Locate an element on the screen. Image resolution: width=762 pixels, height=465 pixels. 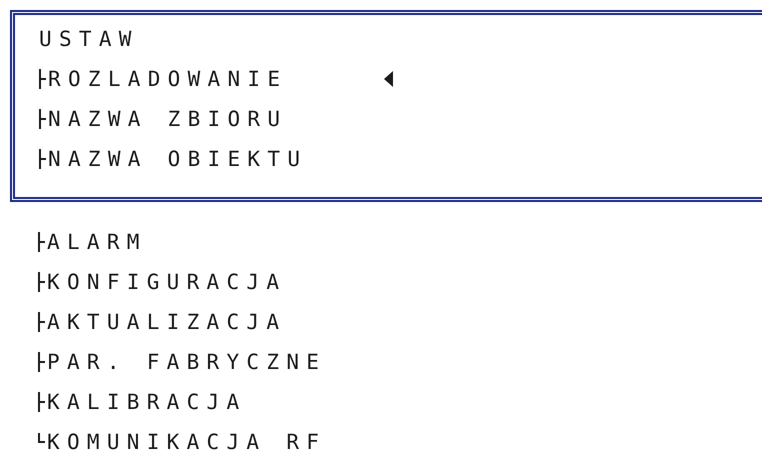
menu-item: KALIBRACJA is located at coordinates (146, 402).